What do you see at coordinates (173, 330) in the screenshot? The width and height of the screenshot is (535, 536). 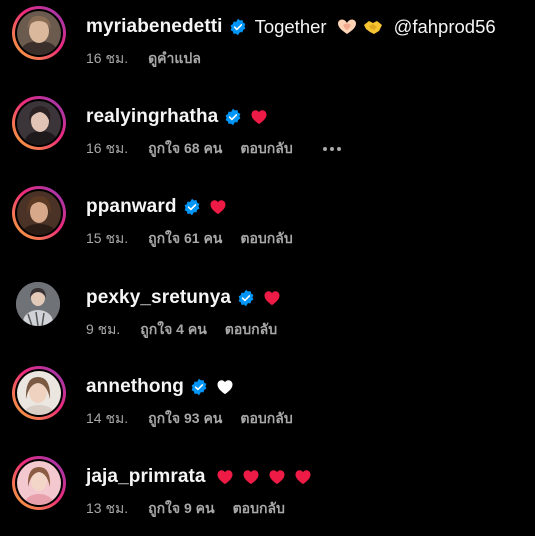 I see `likes-count: ถูกใจ 4 คน` at bounding box center [173, 330].